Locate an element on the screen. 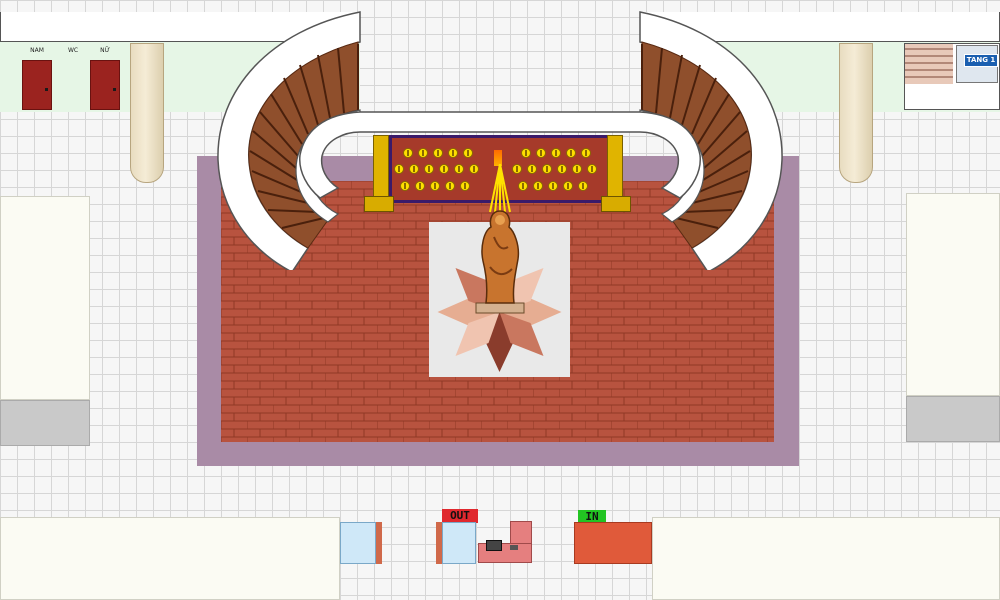 The width and height of the screenshot is (1000, 600). statue-icon is located at coordinates (500, 261).